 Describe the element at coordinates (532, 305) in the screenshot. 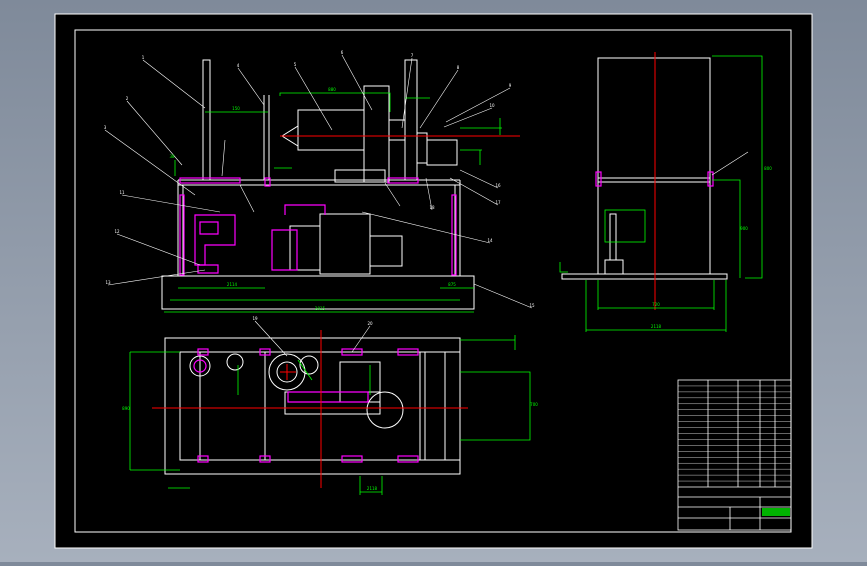

I see `balloon-label: 15` at that location.